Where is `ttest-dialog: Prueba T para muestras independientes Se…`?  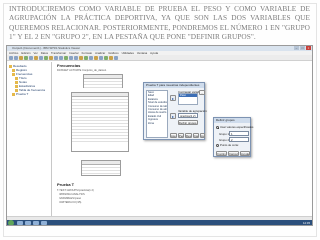 ttest-dialog: Prueba T para muestras independientes Se… is located at coordinates (175, 111).